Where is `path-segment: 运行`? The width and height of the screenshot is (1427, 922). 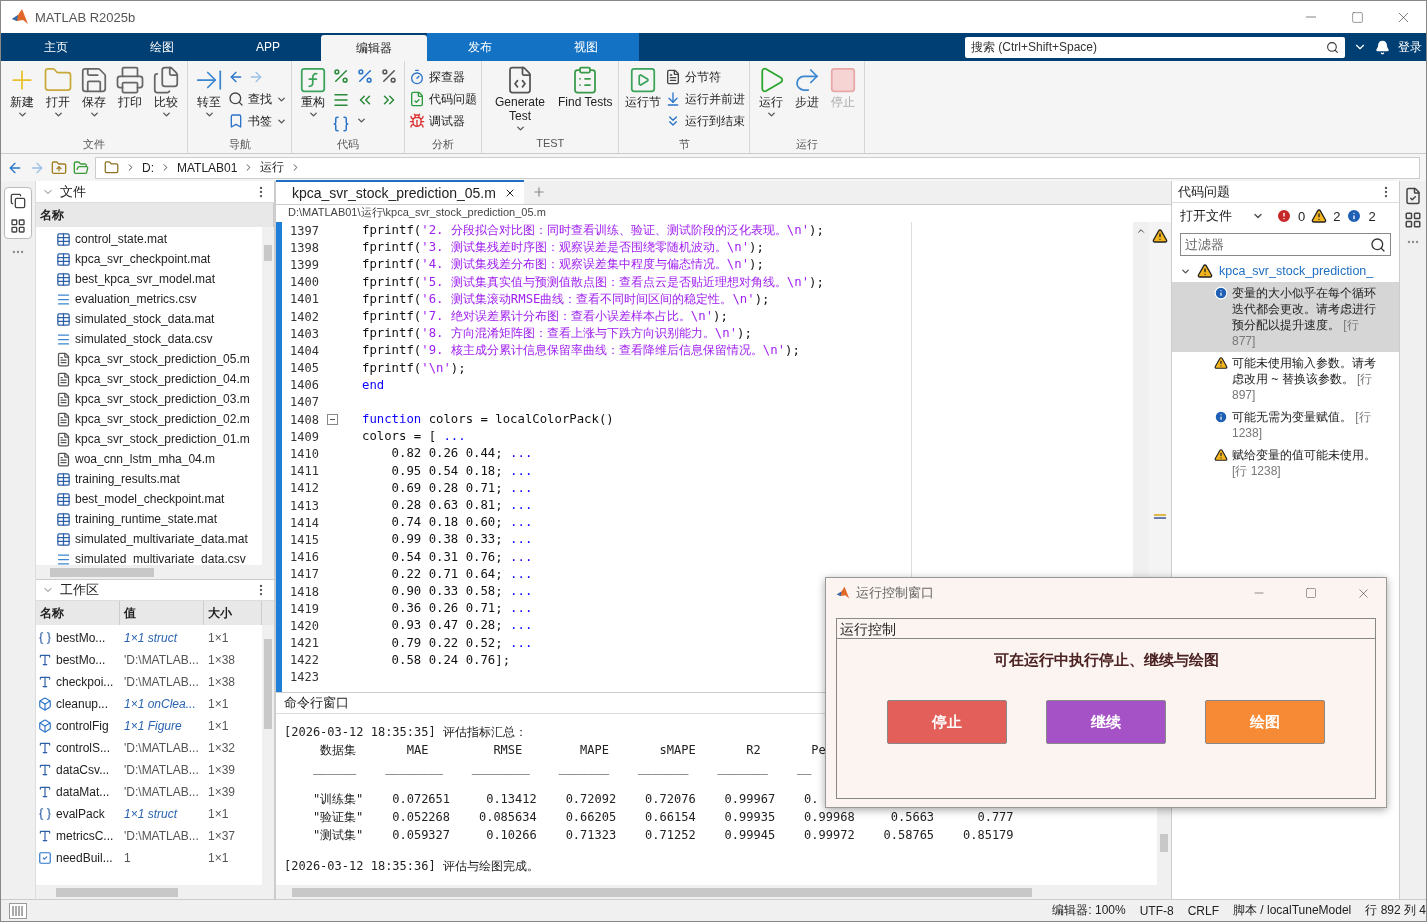 path-segment: 运行 is located at coordinates (272, 167).